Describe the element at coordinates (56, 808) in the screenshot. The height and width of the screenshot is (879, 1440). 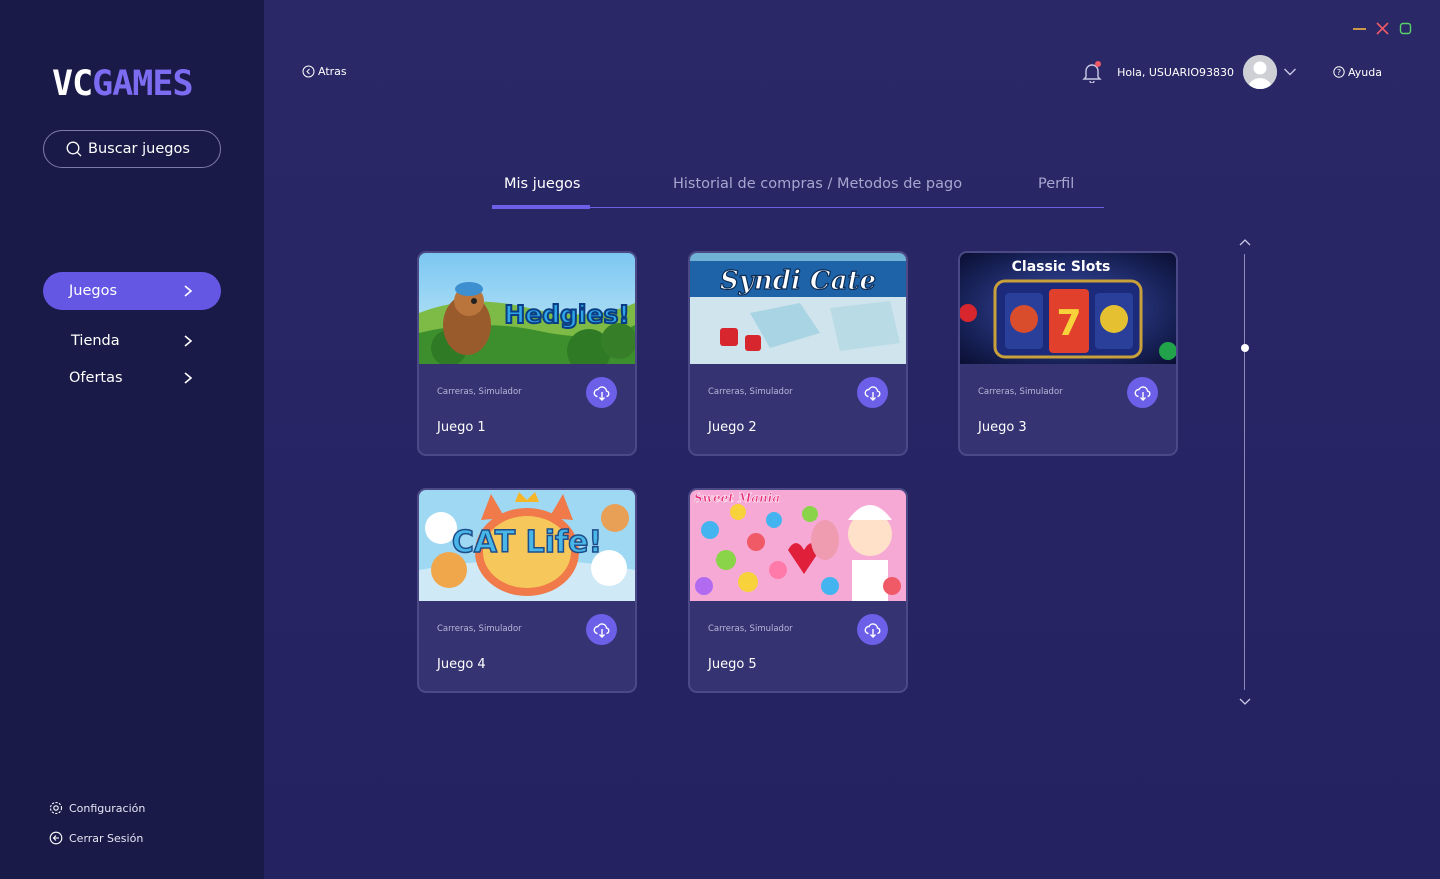
I see `gear-icon` at that location.